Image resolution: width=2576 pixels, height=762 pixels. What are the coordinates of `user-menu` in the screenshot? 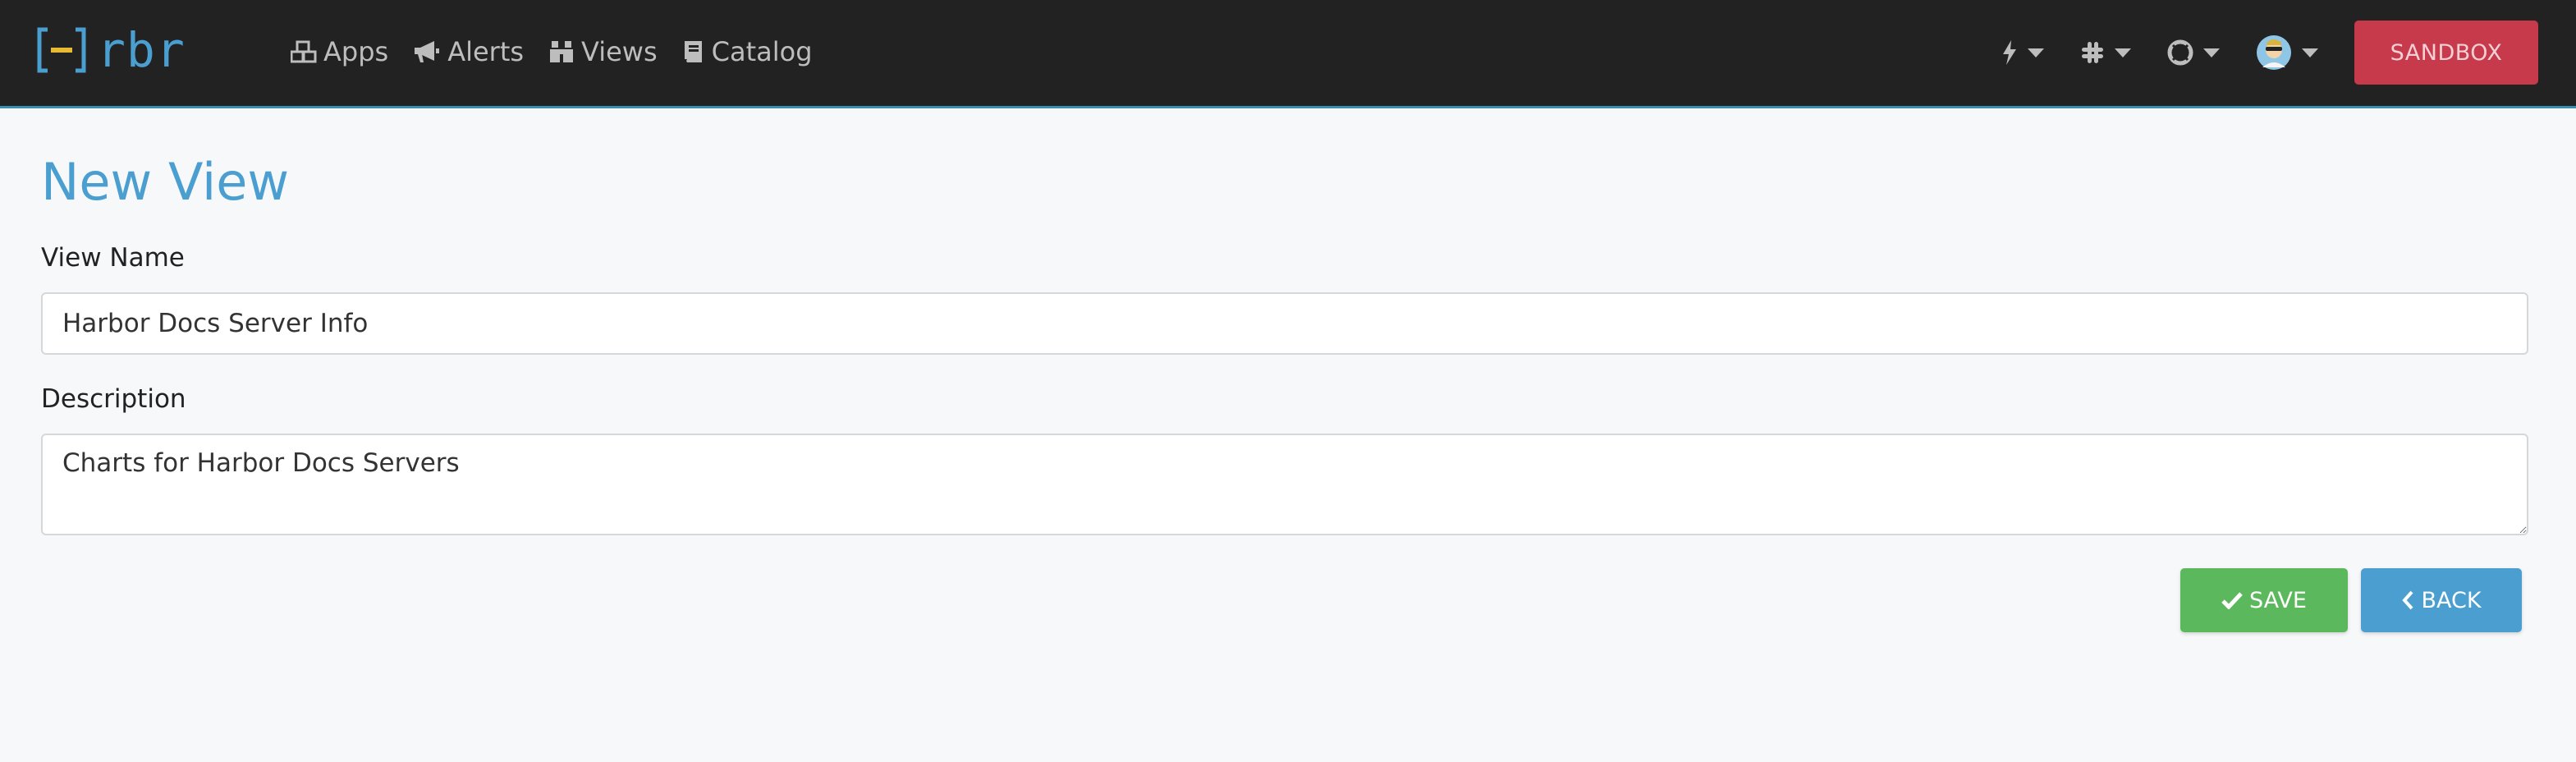 It's located at (2287, 52).